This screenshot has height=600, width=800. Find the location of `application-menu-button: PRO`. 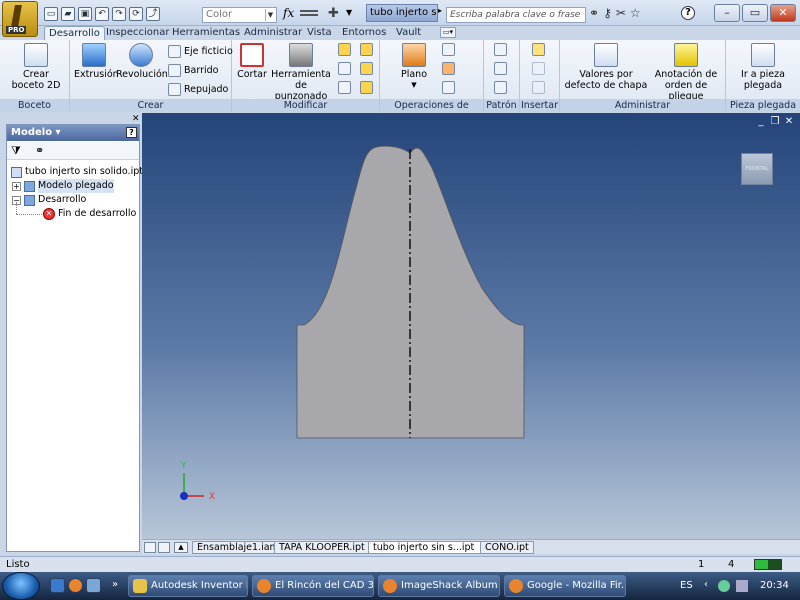

application-menu-button: PRO is located at coordinates (20, 19).